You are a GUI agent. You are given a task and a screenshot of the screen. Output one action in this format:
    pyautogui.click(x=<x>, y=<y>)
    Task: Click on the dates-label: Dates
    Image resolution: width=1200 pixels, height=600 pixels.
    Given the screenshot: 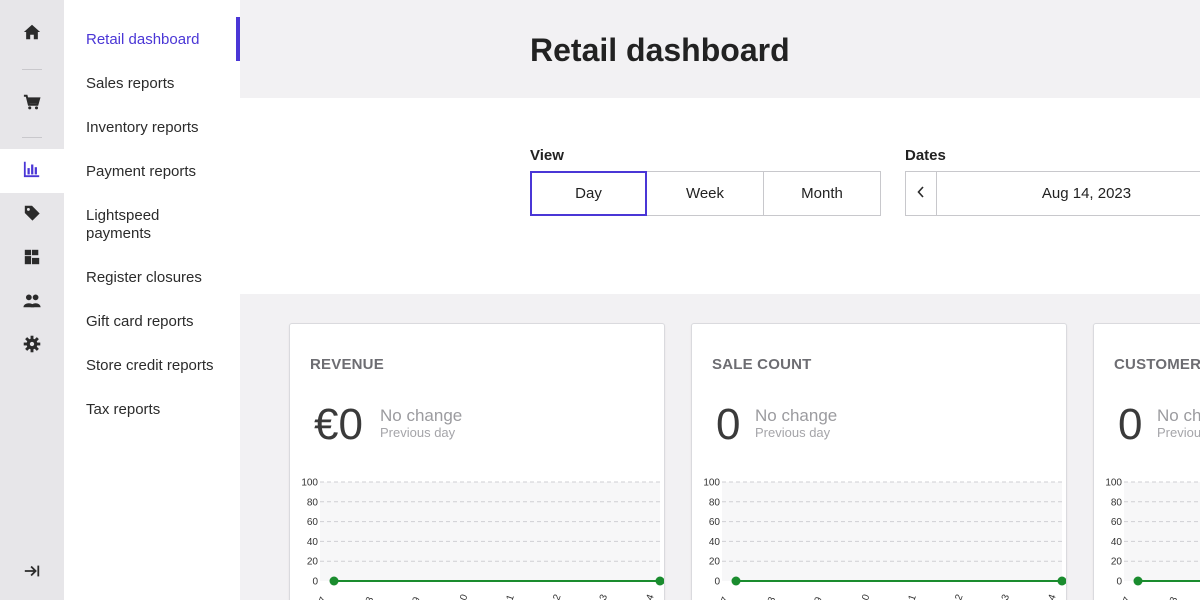 What is the action you would take?
    pyautogui.click(x=925, y=155)
    